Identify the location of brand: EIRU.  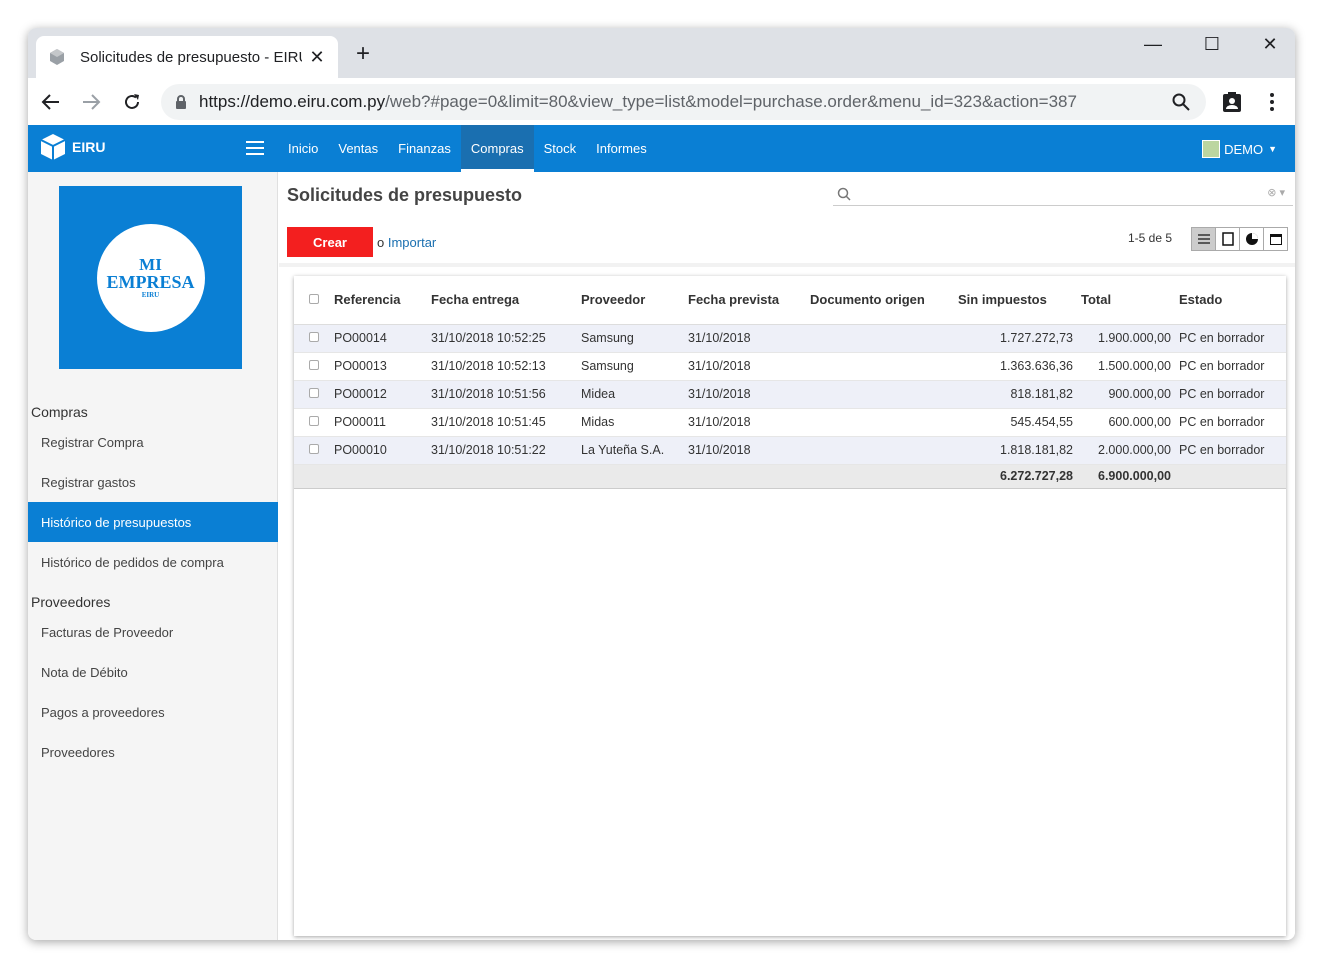
(72, 147).